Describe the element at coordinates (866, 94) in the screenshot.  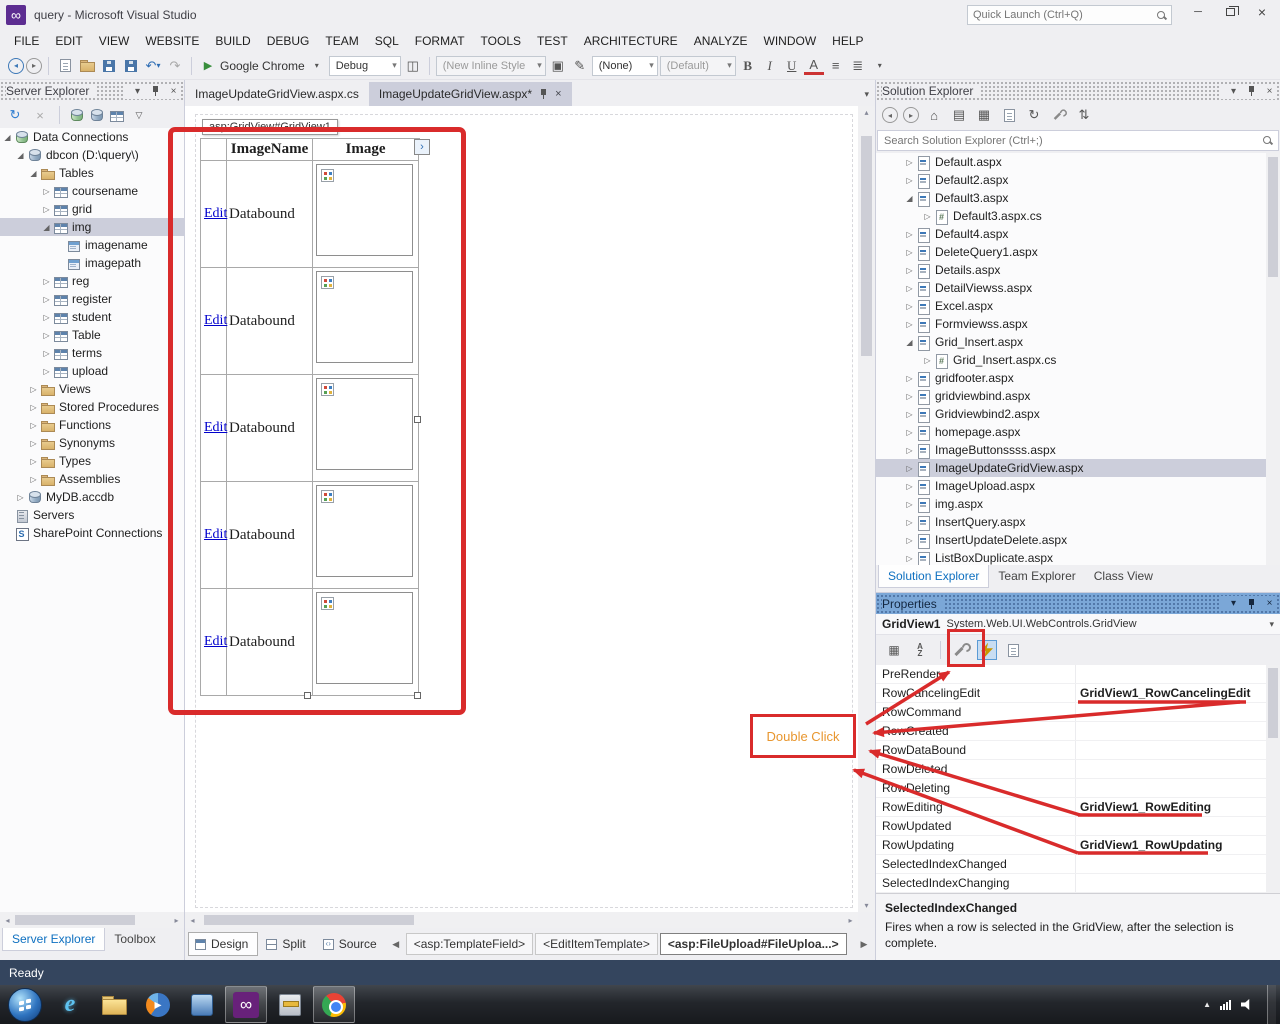
I see `document-list-dropdown-icon: ▾` at that location.